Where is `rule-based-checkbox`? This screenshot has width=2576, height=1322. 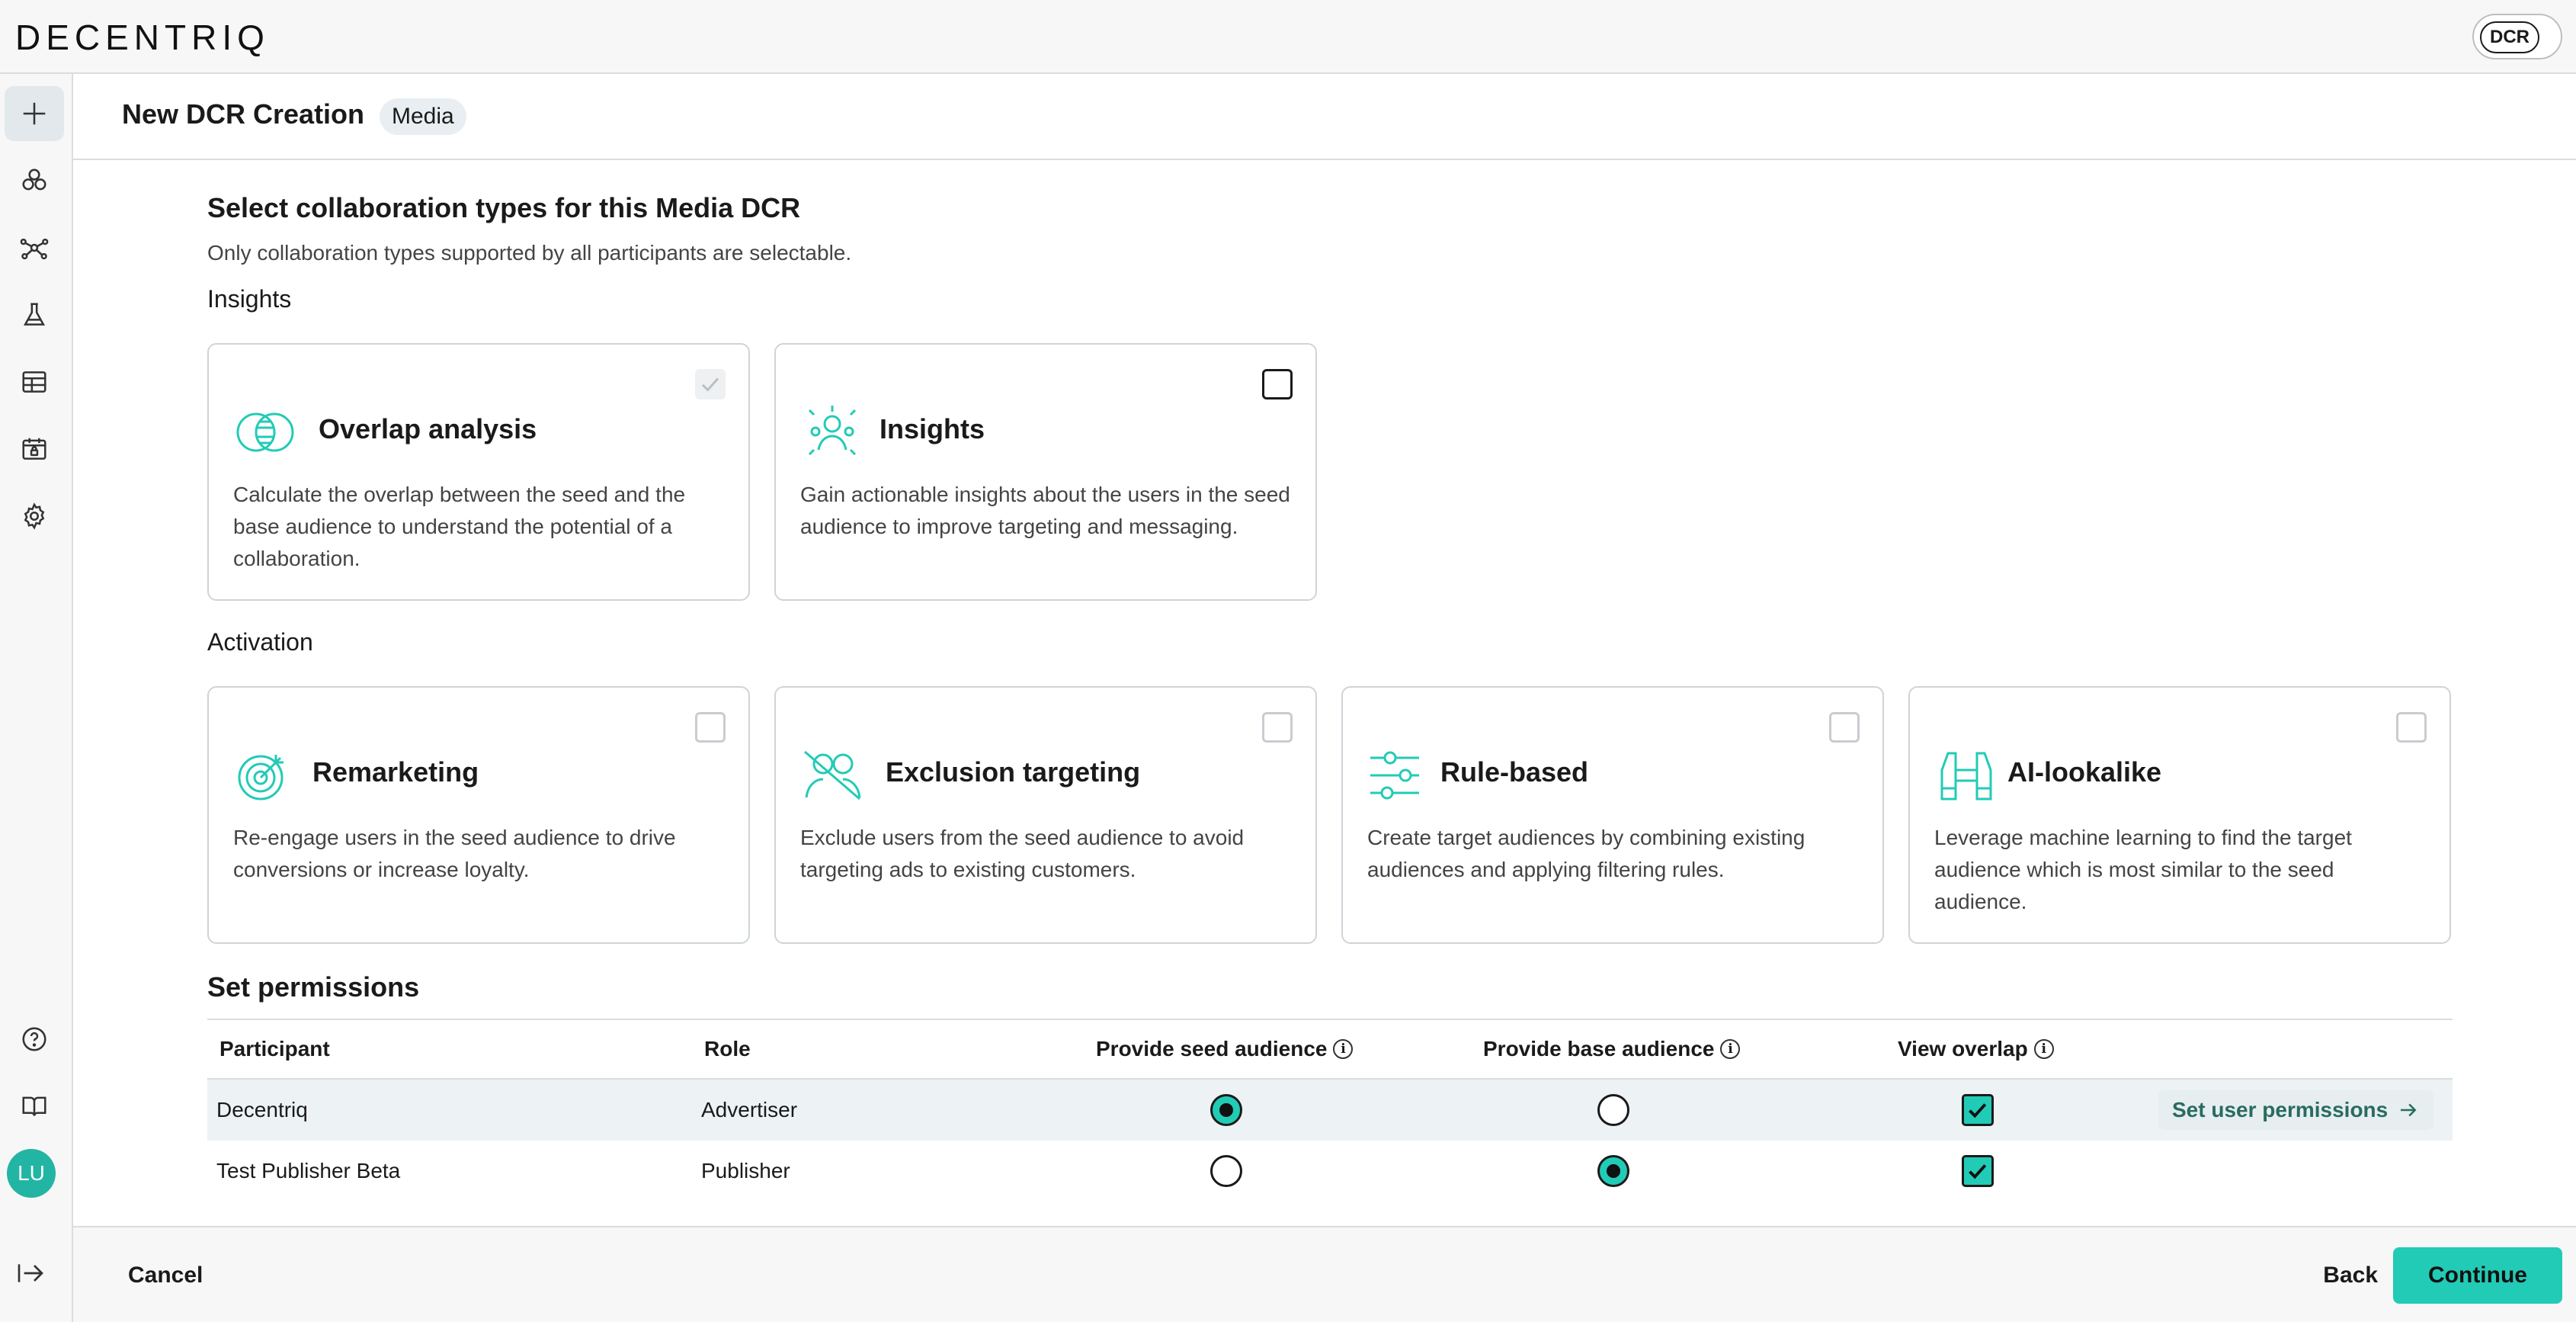 rule-based-checkbox is located at coordinates (1844, 727).